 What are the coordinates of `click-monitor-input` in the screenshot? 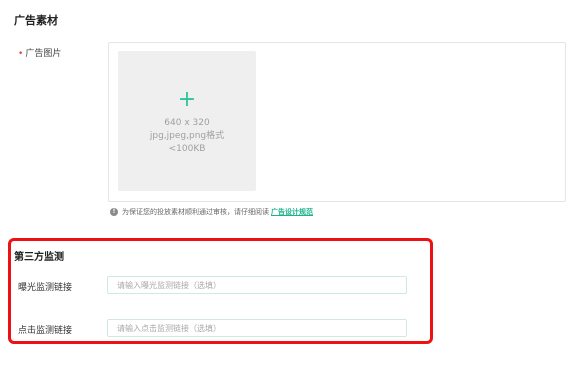 It's located at (257, 328).